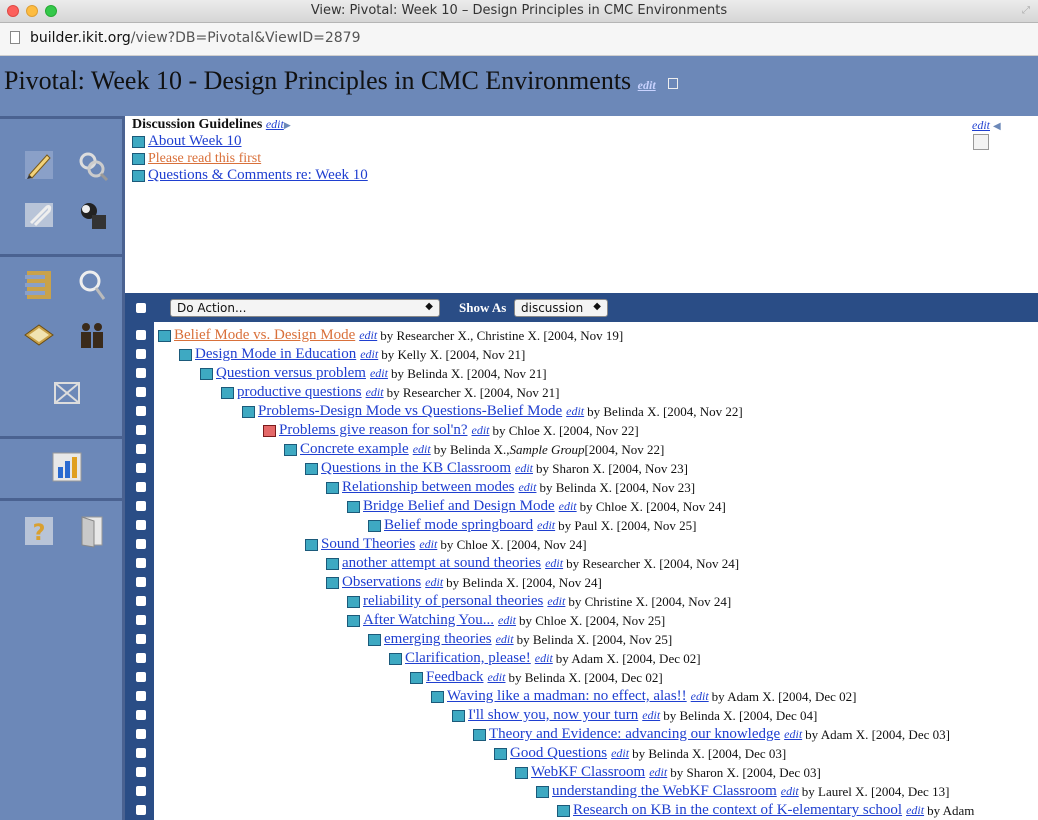 This screenshot has width=1038, height=820. I want to click on lens-icon, so click(92, 285).